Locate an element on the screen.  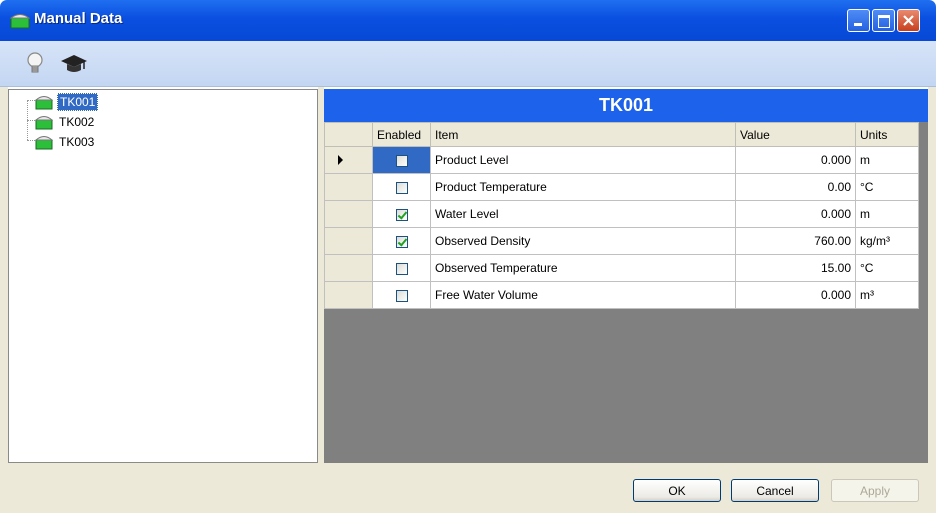
tree-item-tk002: TK002 is located at coordinates (65, 121).